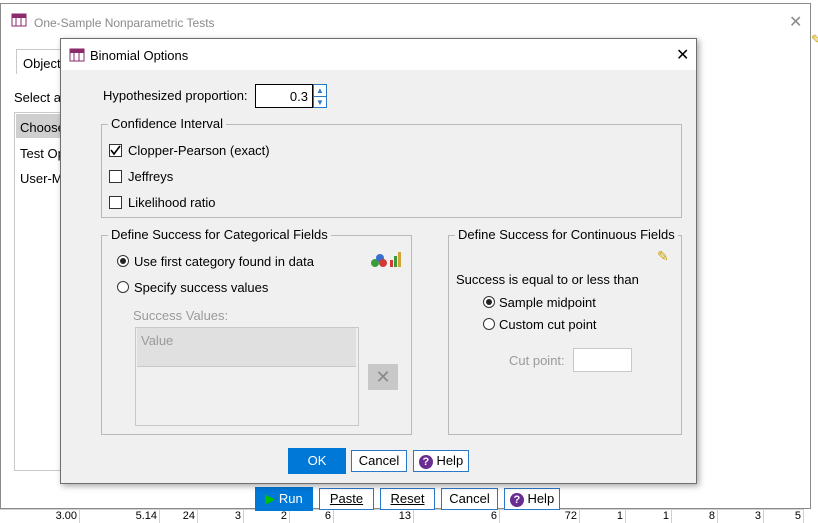  Describe the element at coordinates (346, 499) in the screenshot. I see `paste-button: Paste` at that location.